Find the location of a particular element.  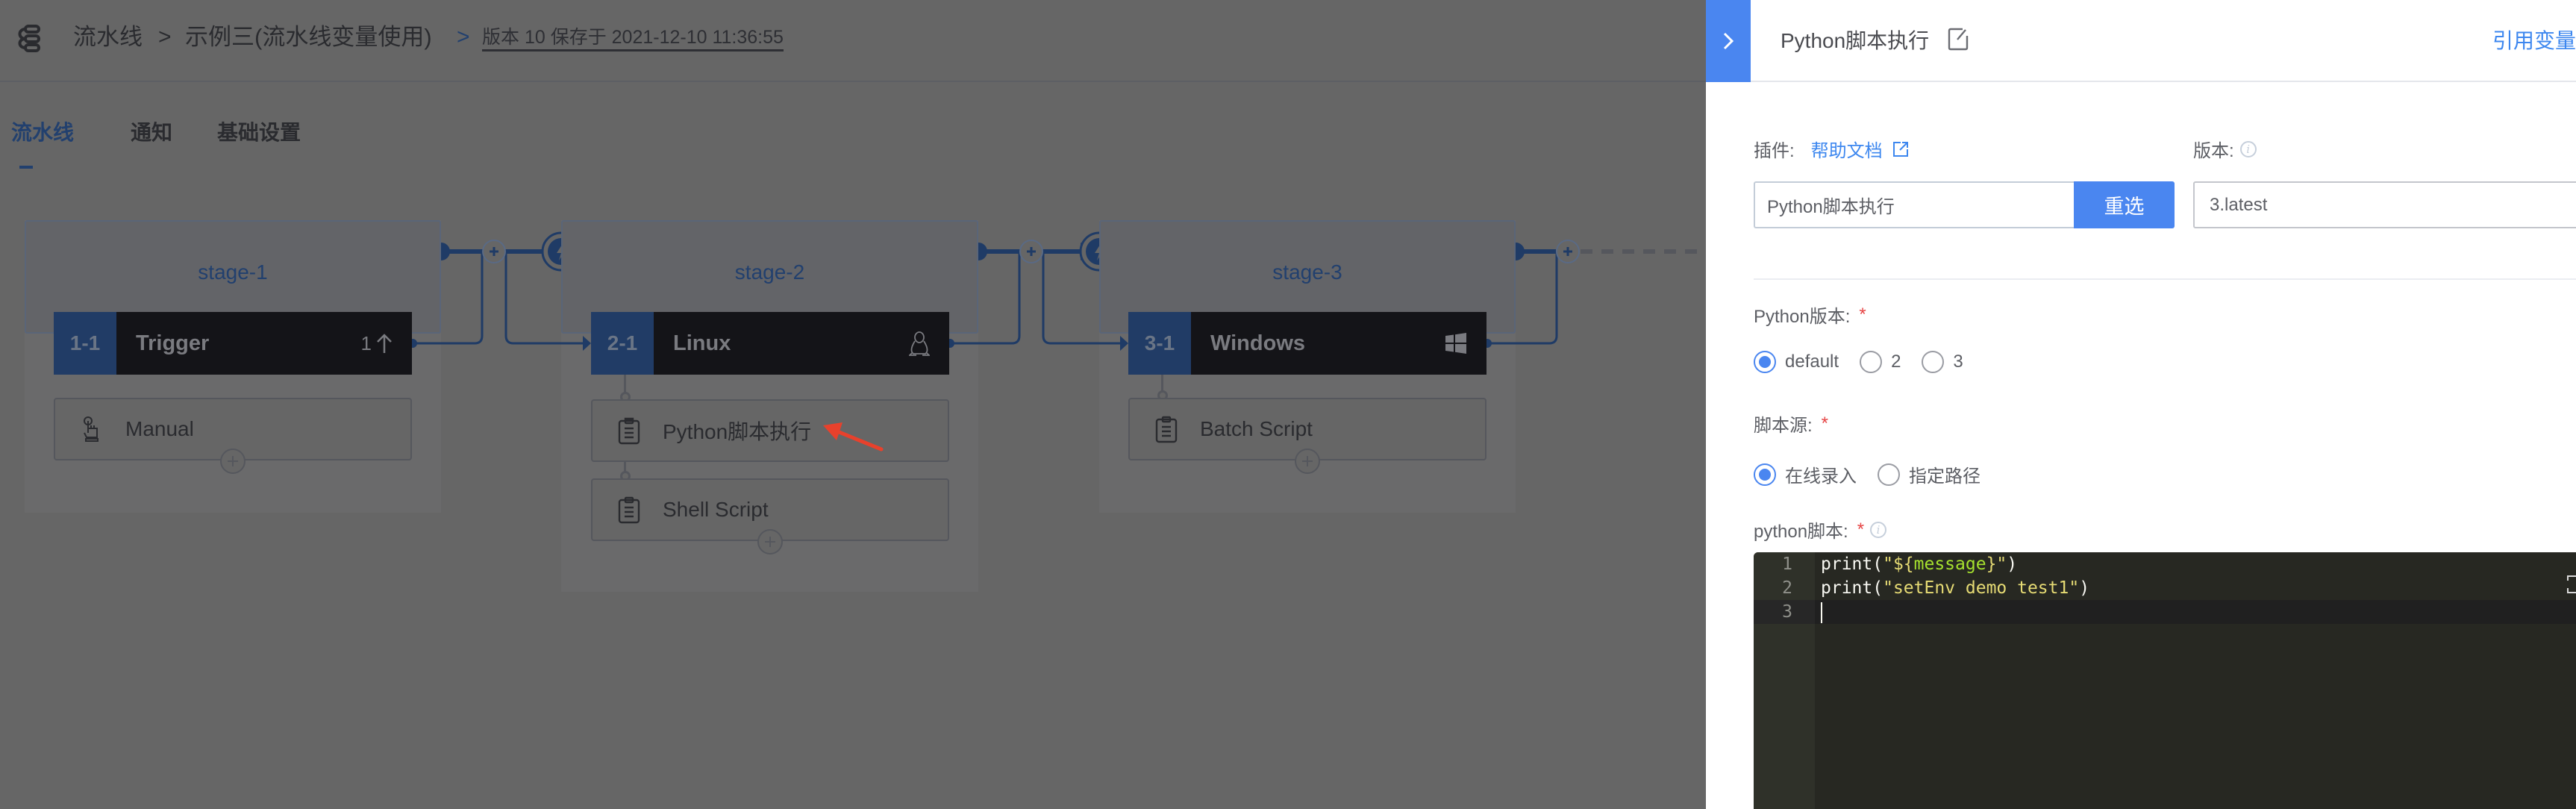

fullscreen-icon is located at coordinates (2571, 585).